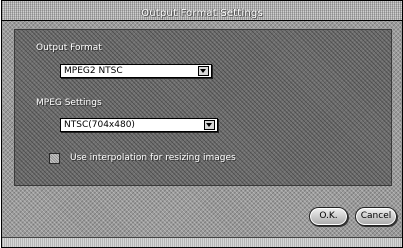 This screenshot has height=248, width=403. I want to click on mpeg-settings-select: NTSC(704x480), so click(139, 125).